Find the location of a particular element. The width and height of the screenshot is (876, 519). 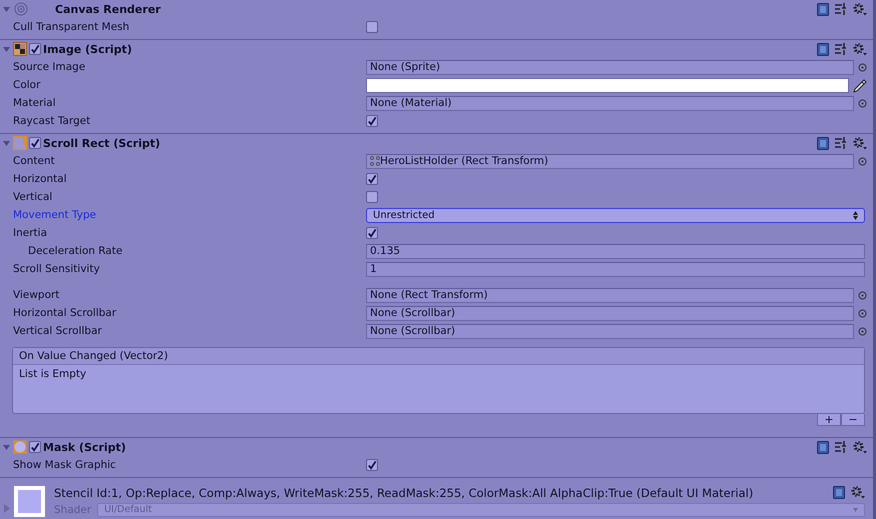

caret-icon is located at coordinates (855, 510).